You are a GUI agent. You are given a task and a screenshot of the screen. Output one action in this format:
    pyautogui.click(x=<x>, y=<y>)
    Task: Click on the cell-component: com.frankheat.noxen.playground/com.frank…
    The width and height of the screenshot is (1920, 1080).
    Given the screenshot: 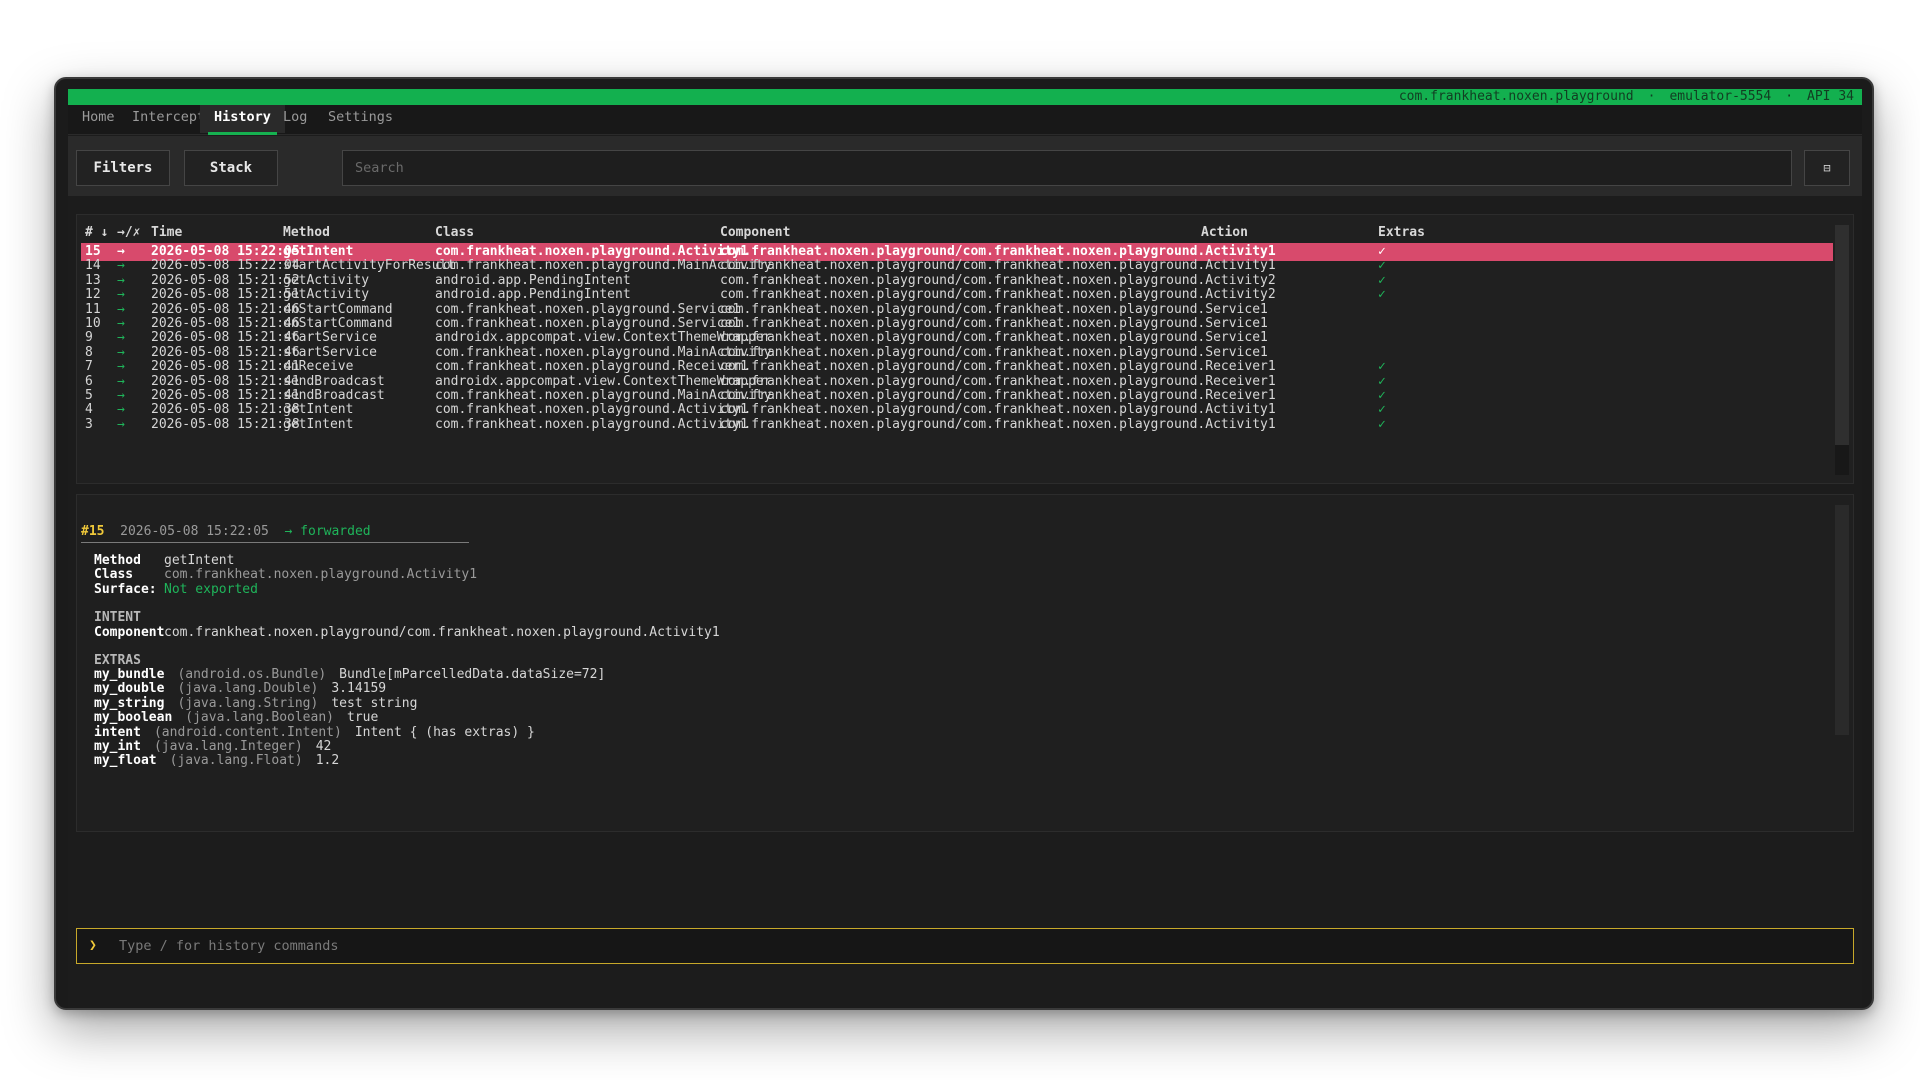 What is the action you would take?
    pyautogui.click(x=998, y=424)
    